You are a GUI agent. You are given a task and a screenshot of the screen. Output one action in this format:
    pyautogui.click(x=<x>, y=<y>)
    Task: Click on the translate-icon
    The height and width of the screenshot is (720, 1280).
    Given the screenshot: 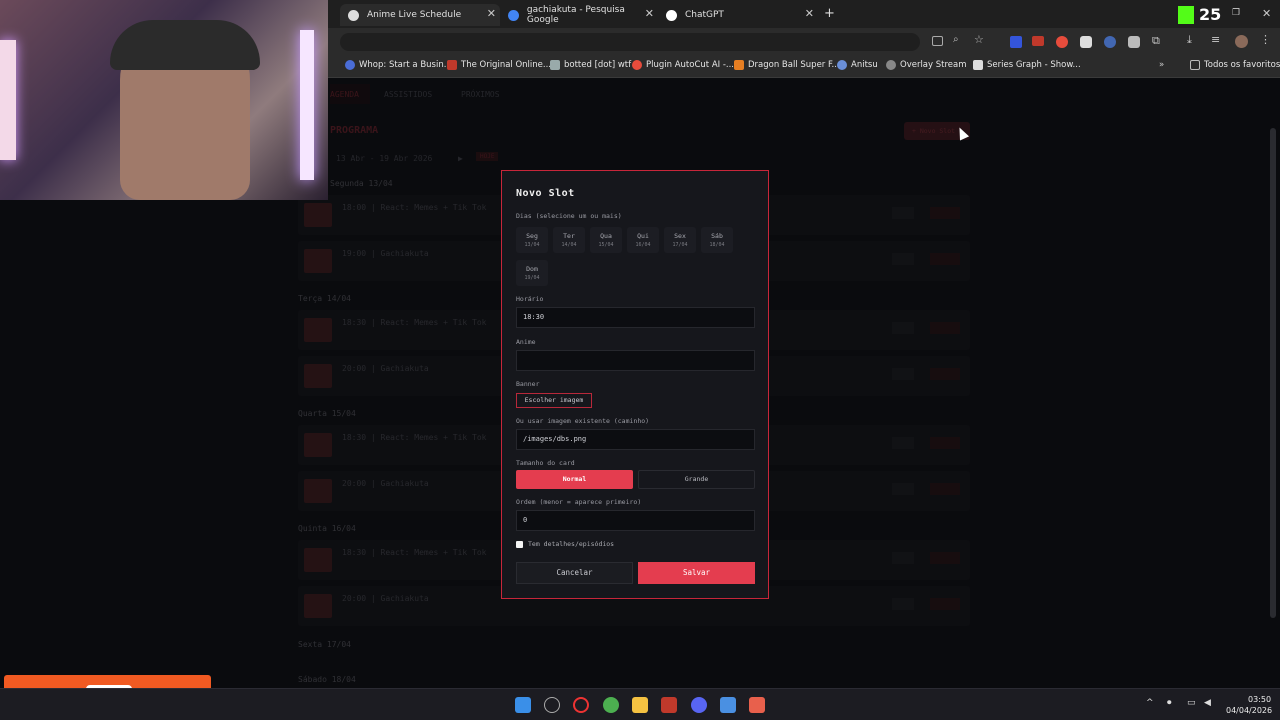 What is the action you would take?
    pyautogui.click(x=937, y=41)
    